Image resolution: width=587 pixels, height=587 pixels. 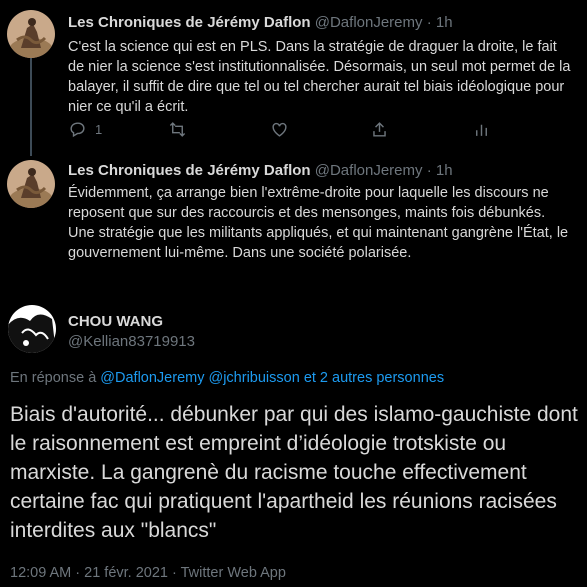 What do you see at coordinates (99, 129) in the screenshot?
I see `reply-count: 1` at bounding box center [99, 129].